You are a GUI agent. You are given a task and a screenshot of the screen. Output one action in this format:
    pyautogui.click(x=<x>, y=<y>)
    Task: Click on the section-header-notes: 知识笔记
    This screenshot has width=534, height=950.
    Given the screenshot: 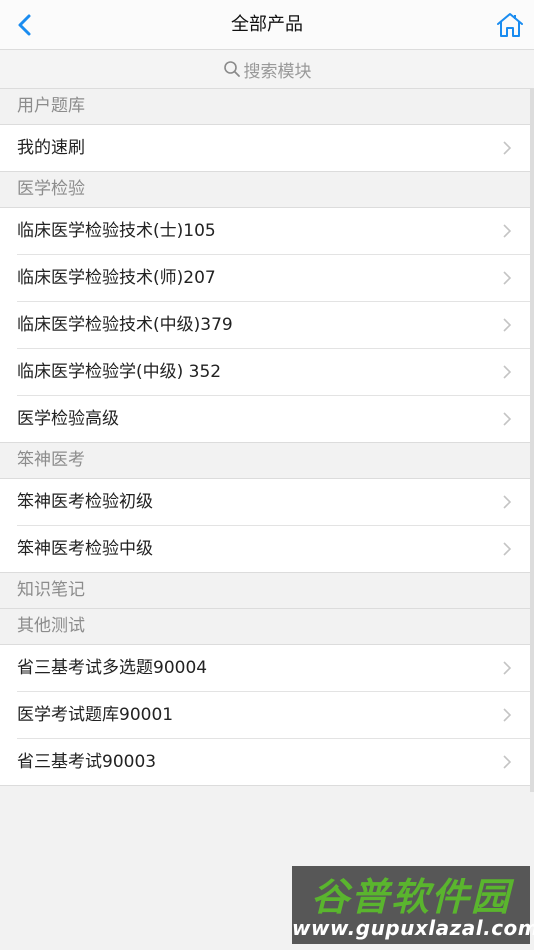 What is the action you would take?
    pyautogui.click(x=265, y=591)
    